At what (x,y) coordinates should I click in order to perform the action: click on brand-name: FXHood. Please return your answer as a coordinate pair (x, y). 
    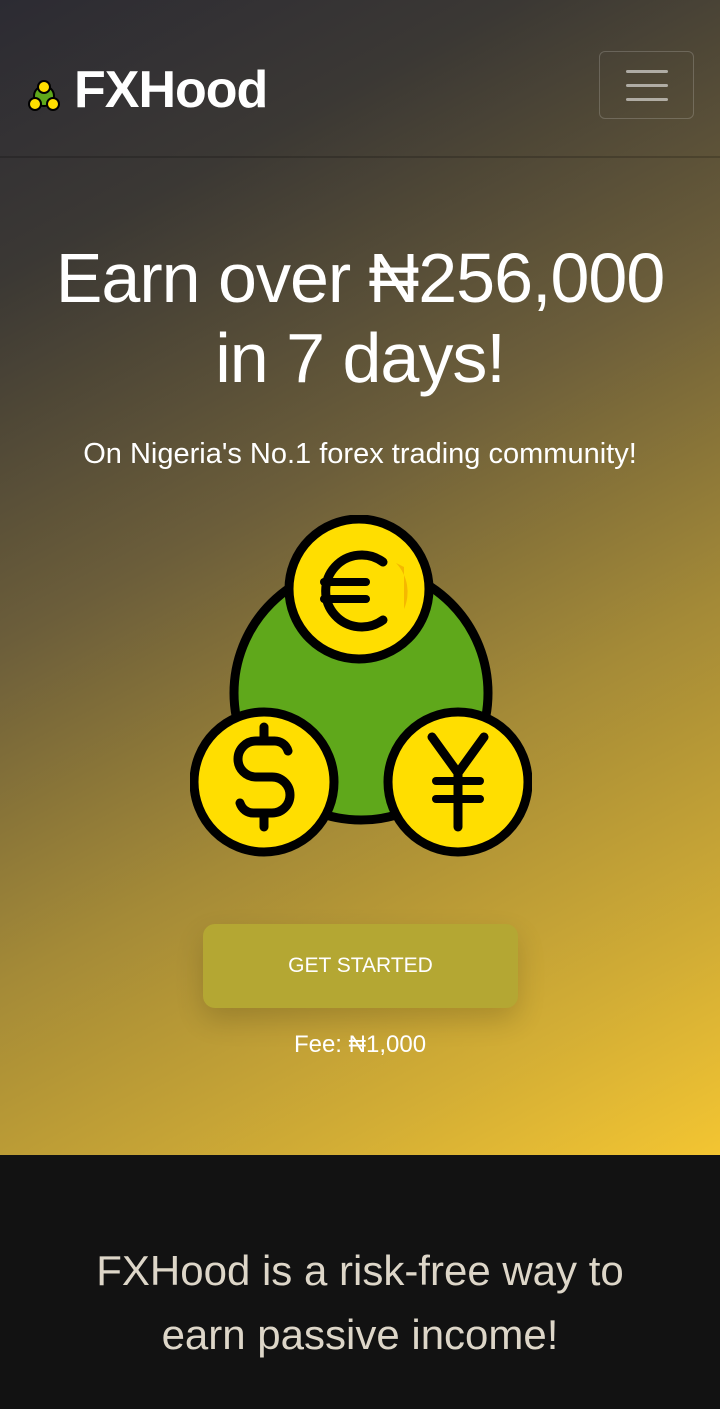
    Looking at the image, I should click on (171, 90).